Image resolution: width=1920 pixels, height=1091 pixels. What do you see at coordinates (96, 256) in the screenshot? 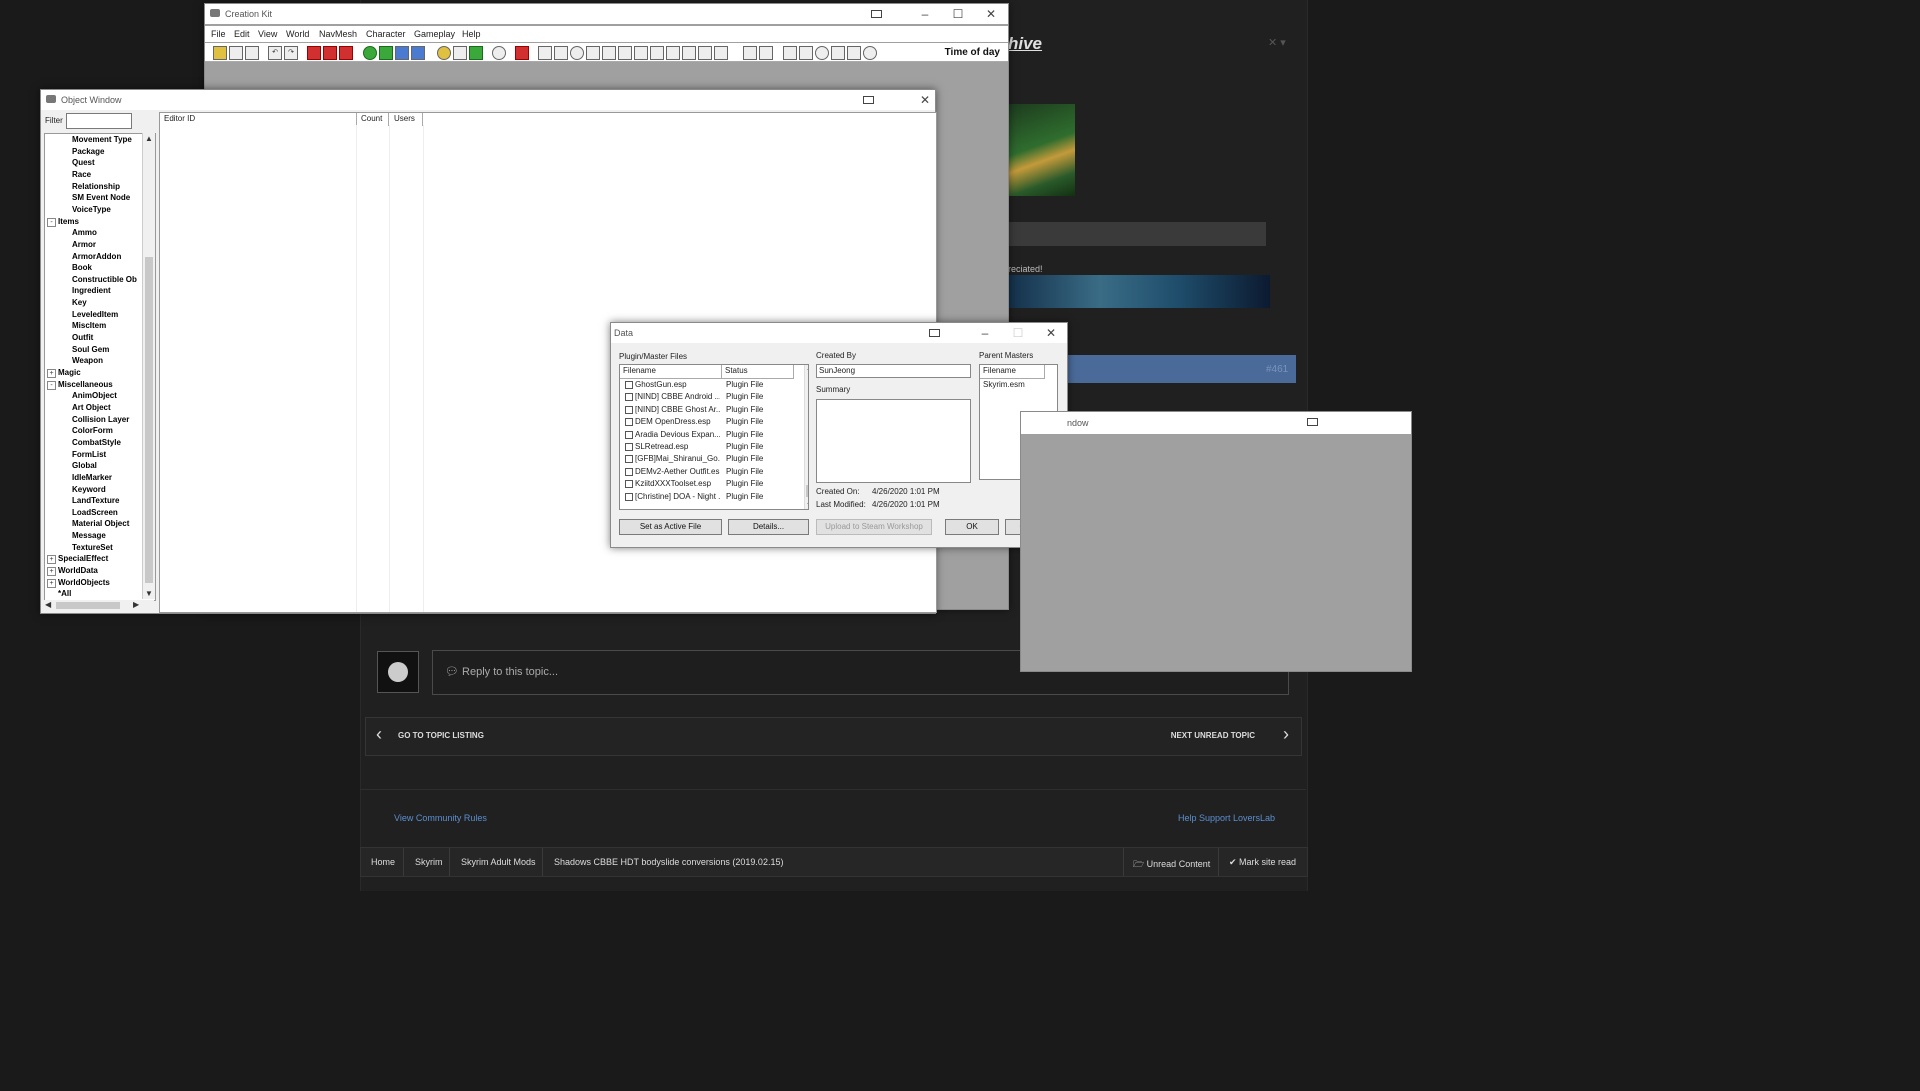
I see `tree-item: ArmorAddon` at bounding box center [96, 256].